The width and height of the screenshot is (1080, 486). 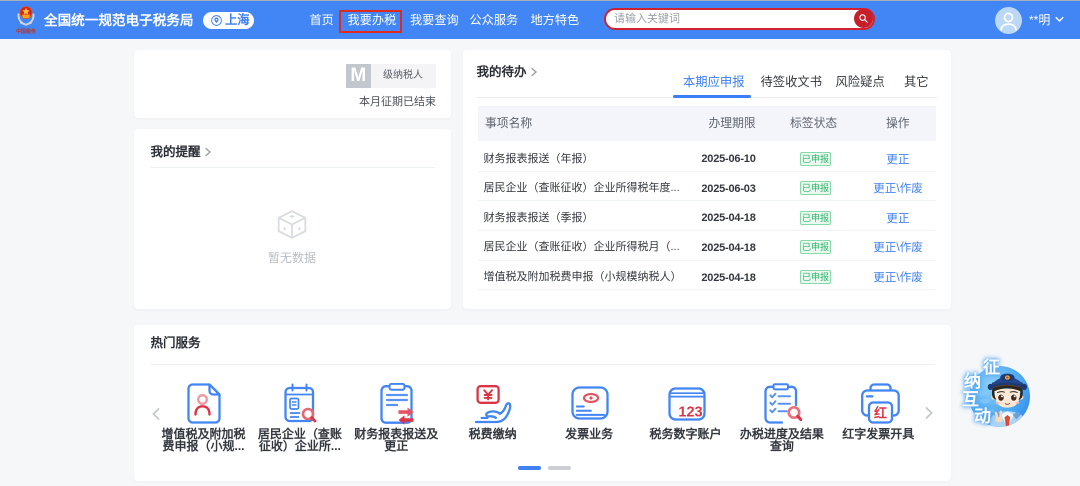 I want to click on svg-text: 123, so click(x=690, y=413).